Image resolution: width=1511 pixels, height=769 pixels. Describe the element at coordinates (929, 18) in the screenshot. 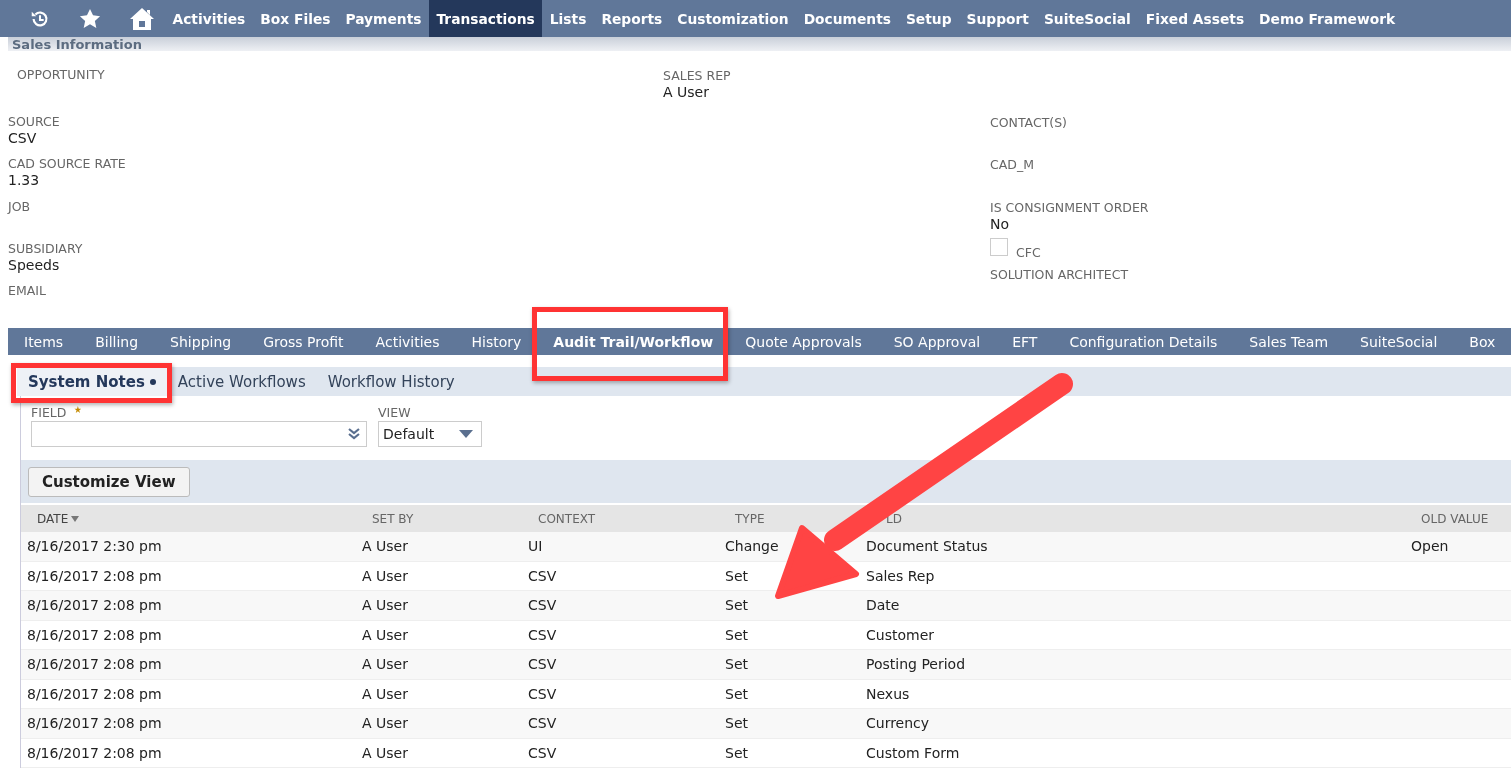

I see `nav-menu-item: Setup` at that location.